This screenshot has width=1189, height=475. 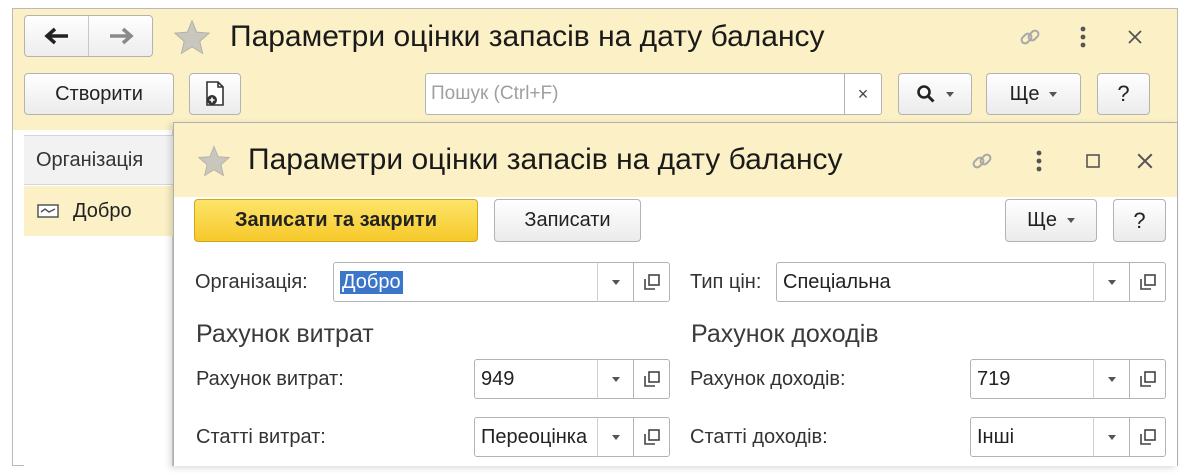 I want to click on new-document-icon, so click(x=215, y=93).